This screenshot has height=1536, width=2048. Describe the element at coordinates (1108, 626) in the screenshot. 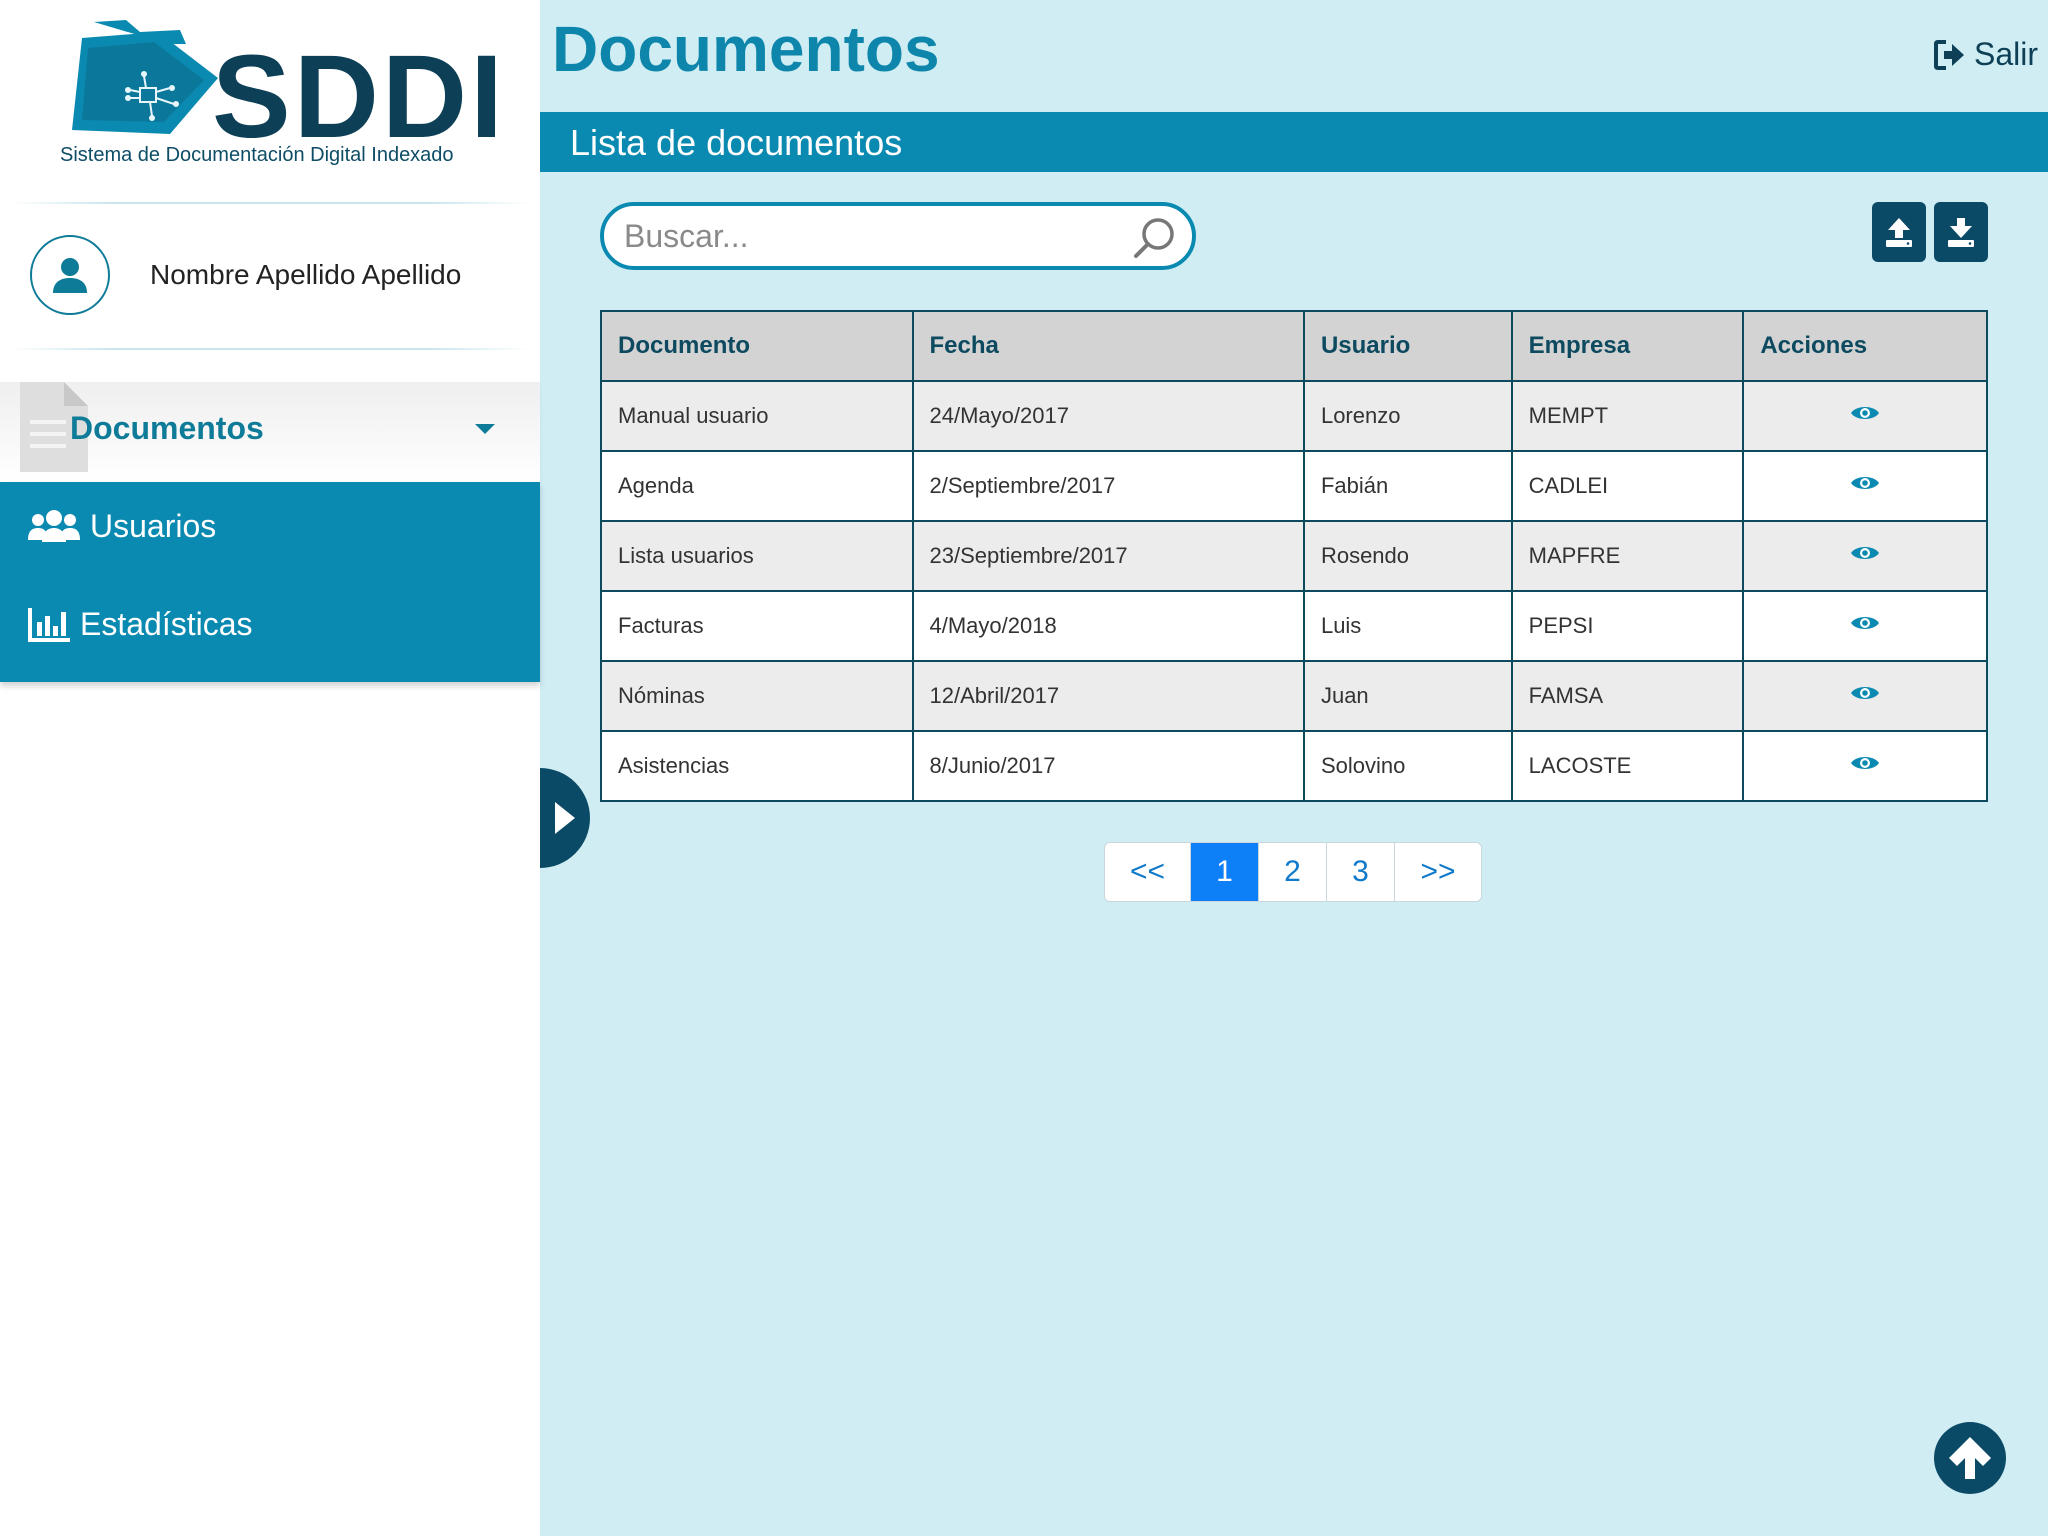

I see `cell-fecha: 4/Mayo/2018` at that location.